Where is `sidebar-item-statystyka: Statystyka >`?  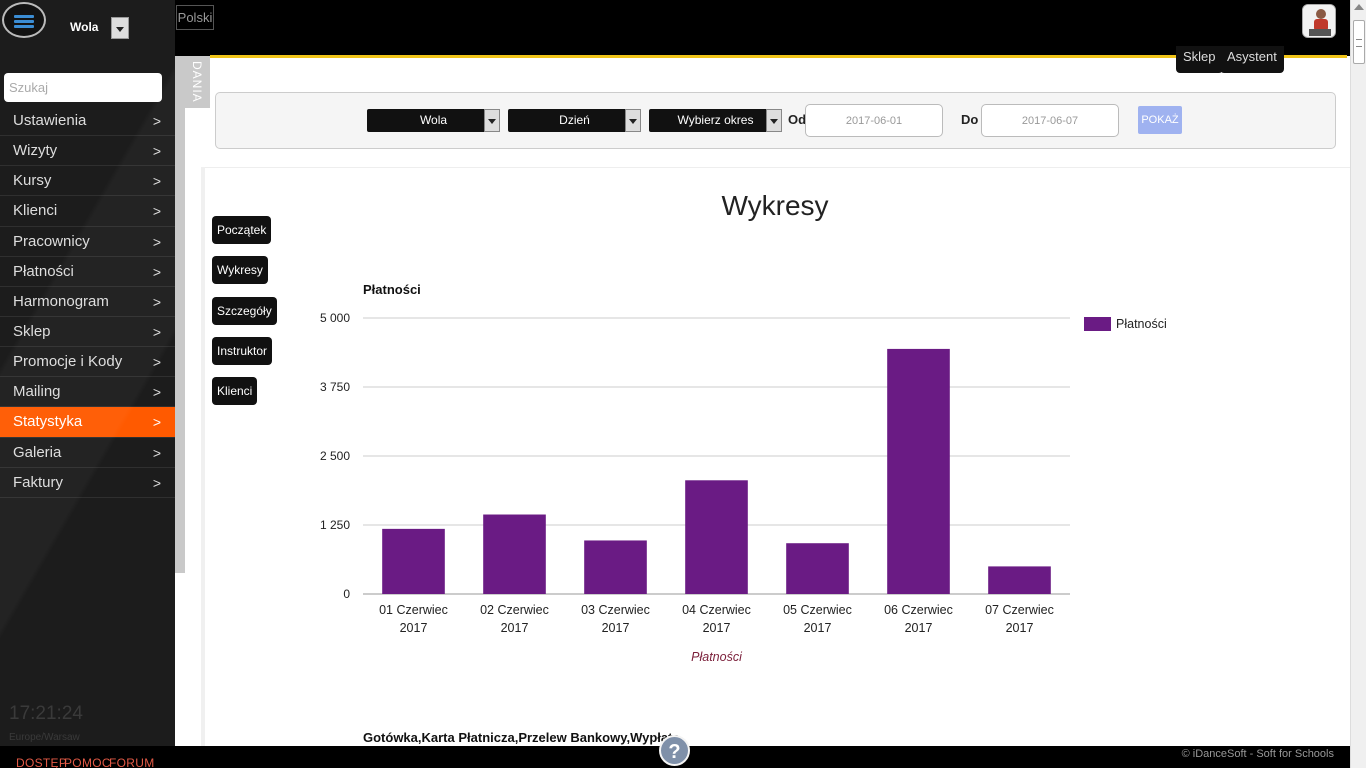 sidebar-item-statystyka: Statystyka > is located at coordinates (87, 422).